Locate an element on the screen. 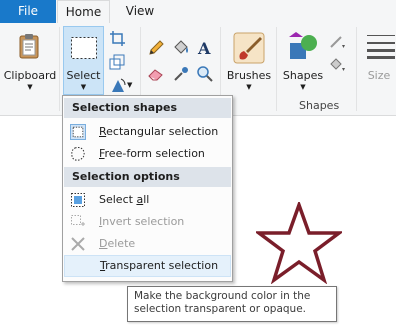 This screenshot has height=336, width=396. outline-icon is located at coordinates (337, 42).